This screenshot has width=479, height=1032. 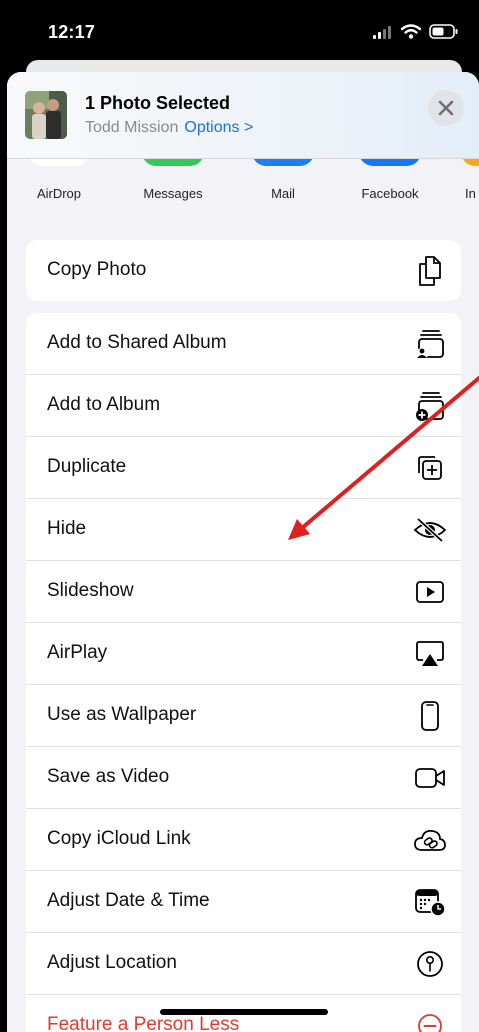 I want to click on home-indicator, so click(x=244, y=1012).